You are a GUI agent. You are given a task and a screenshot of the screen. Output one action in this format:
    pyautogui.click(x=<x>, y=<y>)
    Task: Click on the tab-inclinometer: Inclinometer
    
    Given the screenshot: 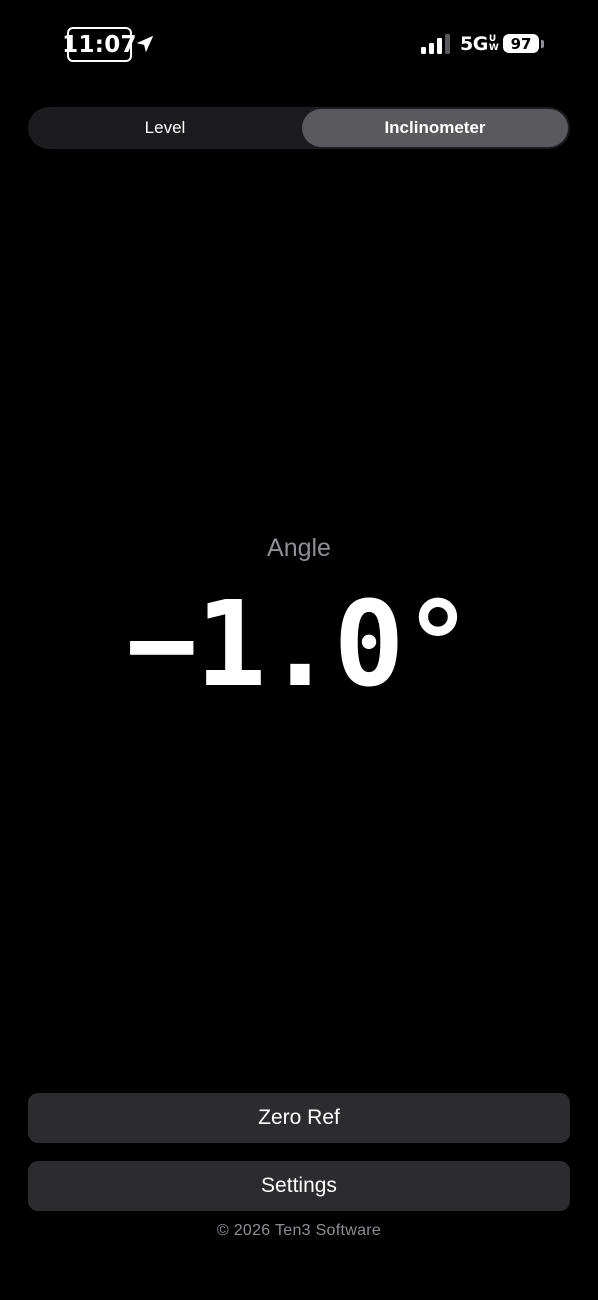 What is the action you would take?
    pyautogui.click(x=435, y=128)
    